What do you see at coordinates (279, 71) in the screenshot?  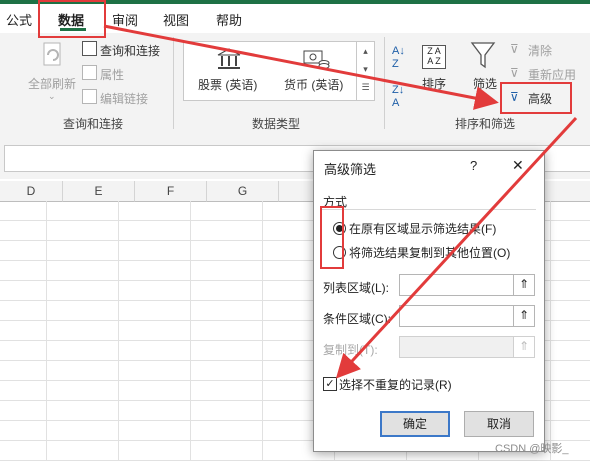 I see `data-types-gallery: 股票 (英语) 货币 (英语) ▴ ▾ ☰` at bounding box center [279, 71].